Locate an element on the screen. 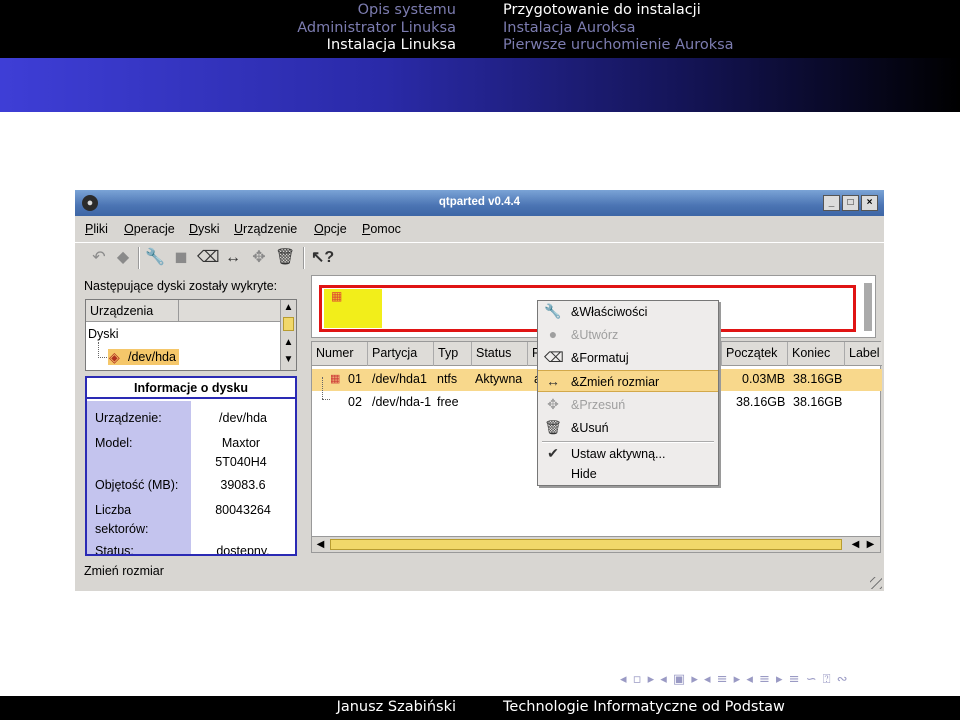 This screenshot has height=720, width=960. status-bar: Zmień rozmiar is located at coordinates (124, 571).